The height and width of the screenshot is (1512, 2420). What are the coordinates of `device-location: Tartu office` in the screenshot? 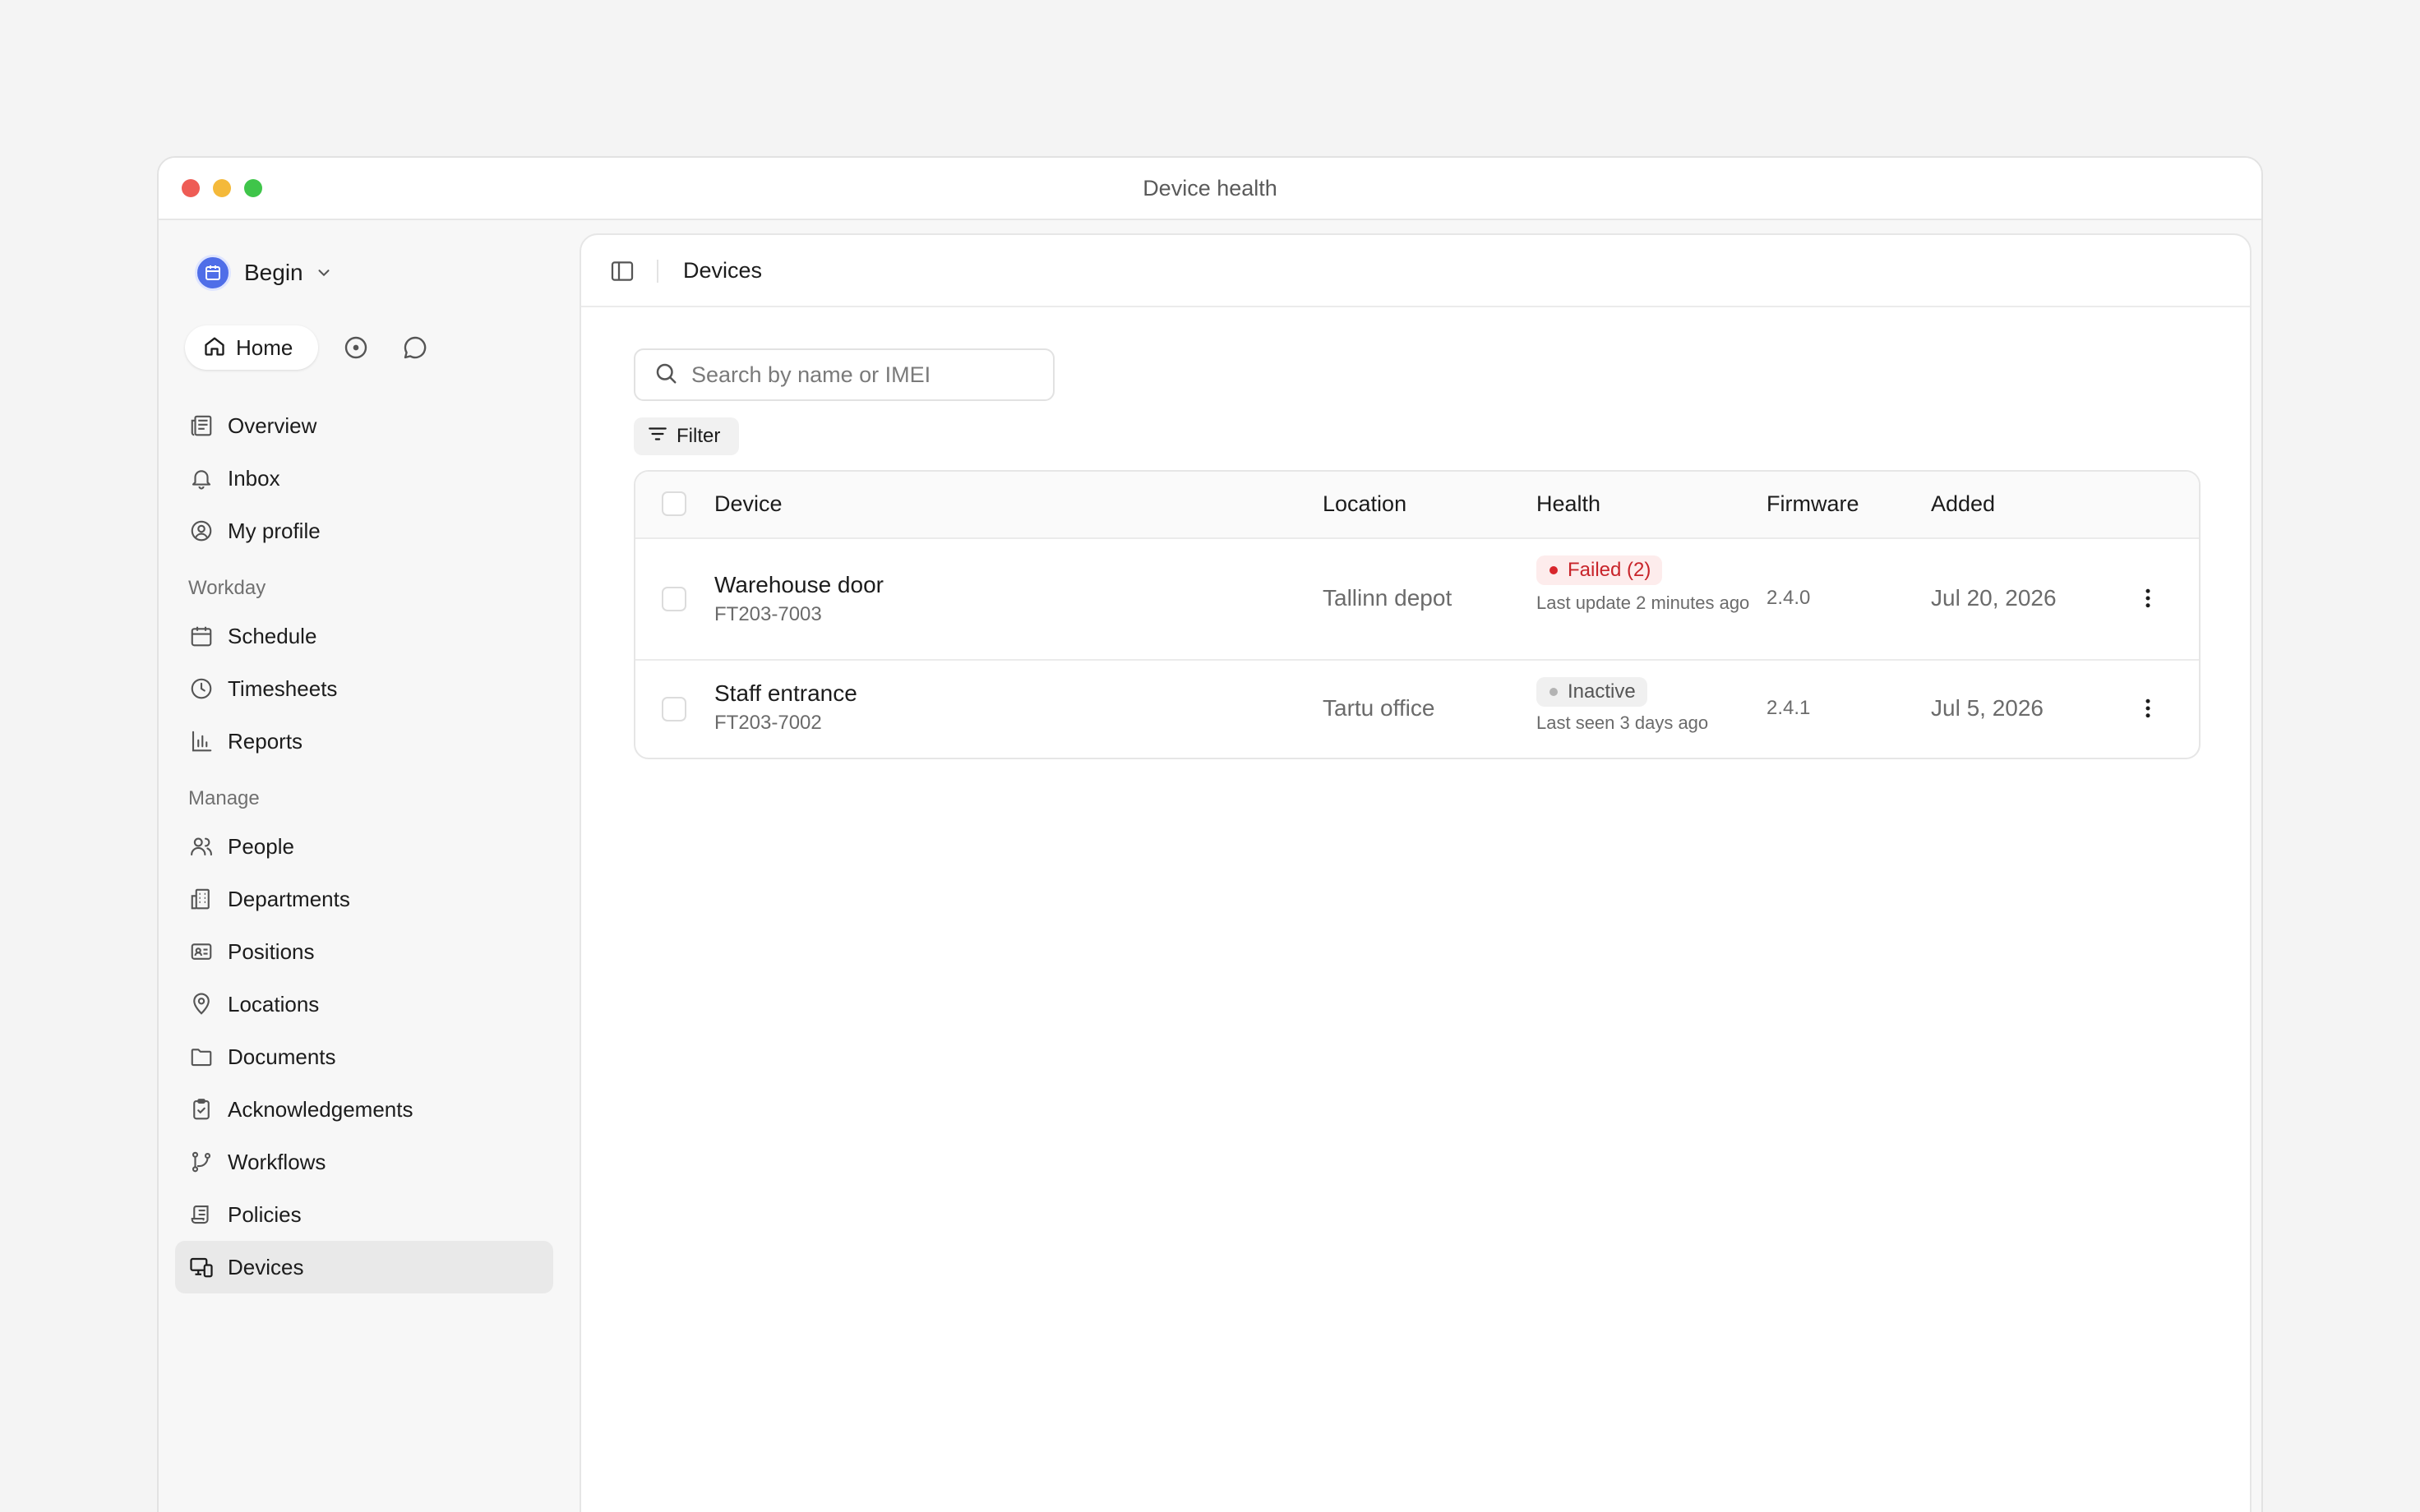 It's located at (1379, 708).